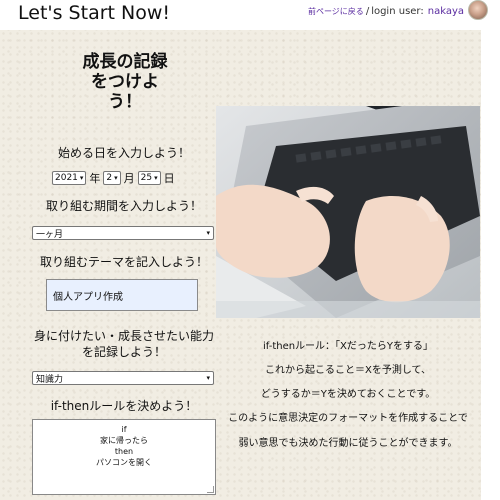 The width and height of the screenshot is (500, 500). What do you see at coordinates (123, 233) in the screenshot?
I see `period-select: 一ヶ月 ▾` at bounding box center [123, 233].